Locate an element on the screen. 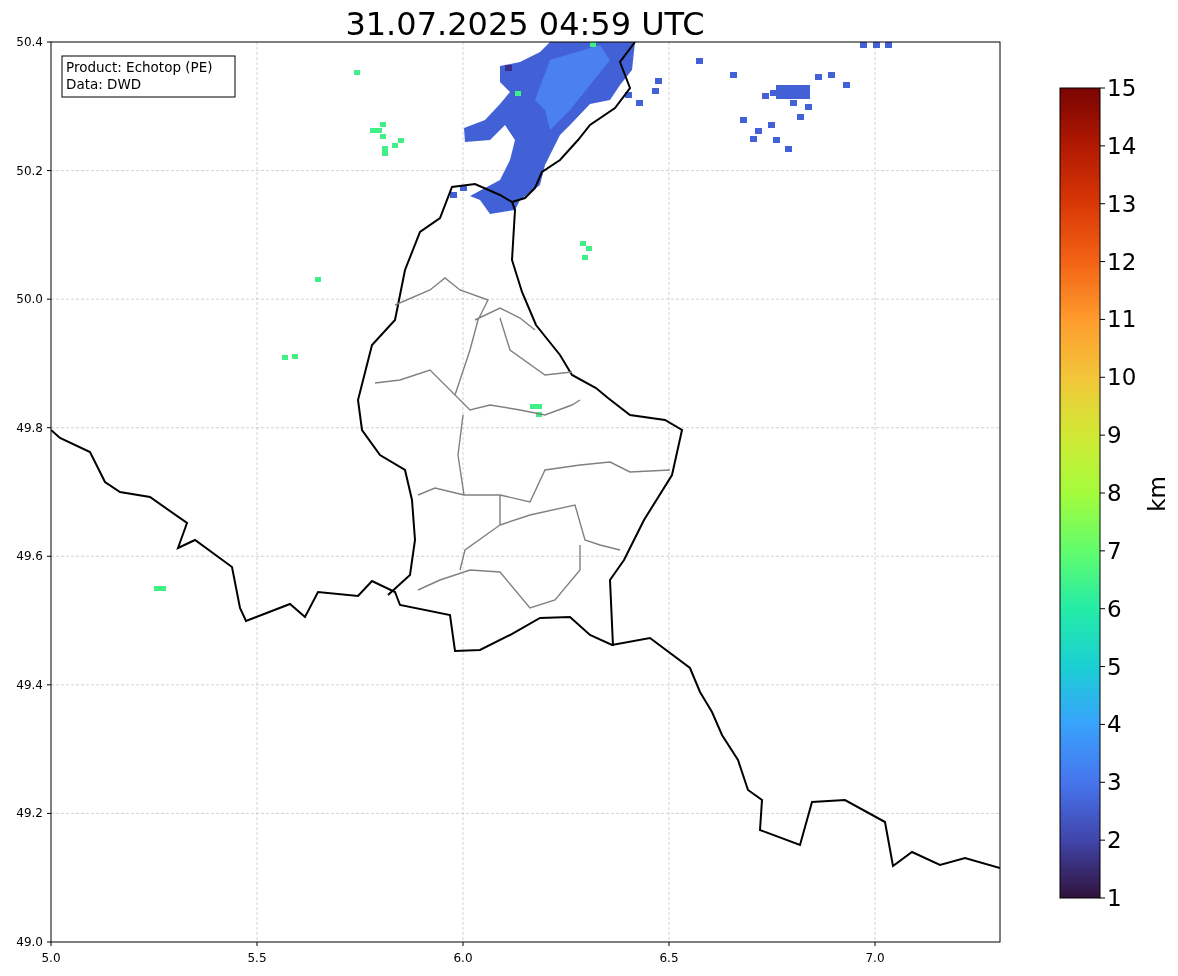 The width and height of the screenshot is (1178, 976). colorbar-tick-label: 3 is located at coordinates (1114, 782).